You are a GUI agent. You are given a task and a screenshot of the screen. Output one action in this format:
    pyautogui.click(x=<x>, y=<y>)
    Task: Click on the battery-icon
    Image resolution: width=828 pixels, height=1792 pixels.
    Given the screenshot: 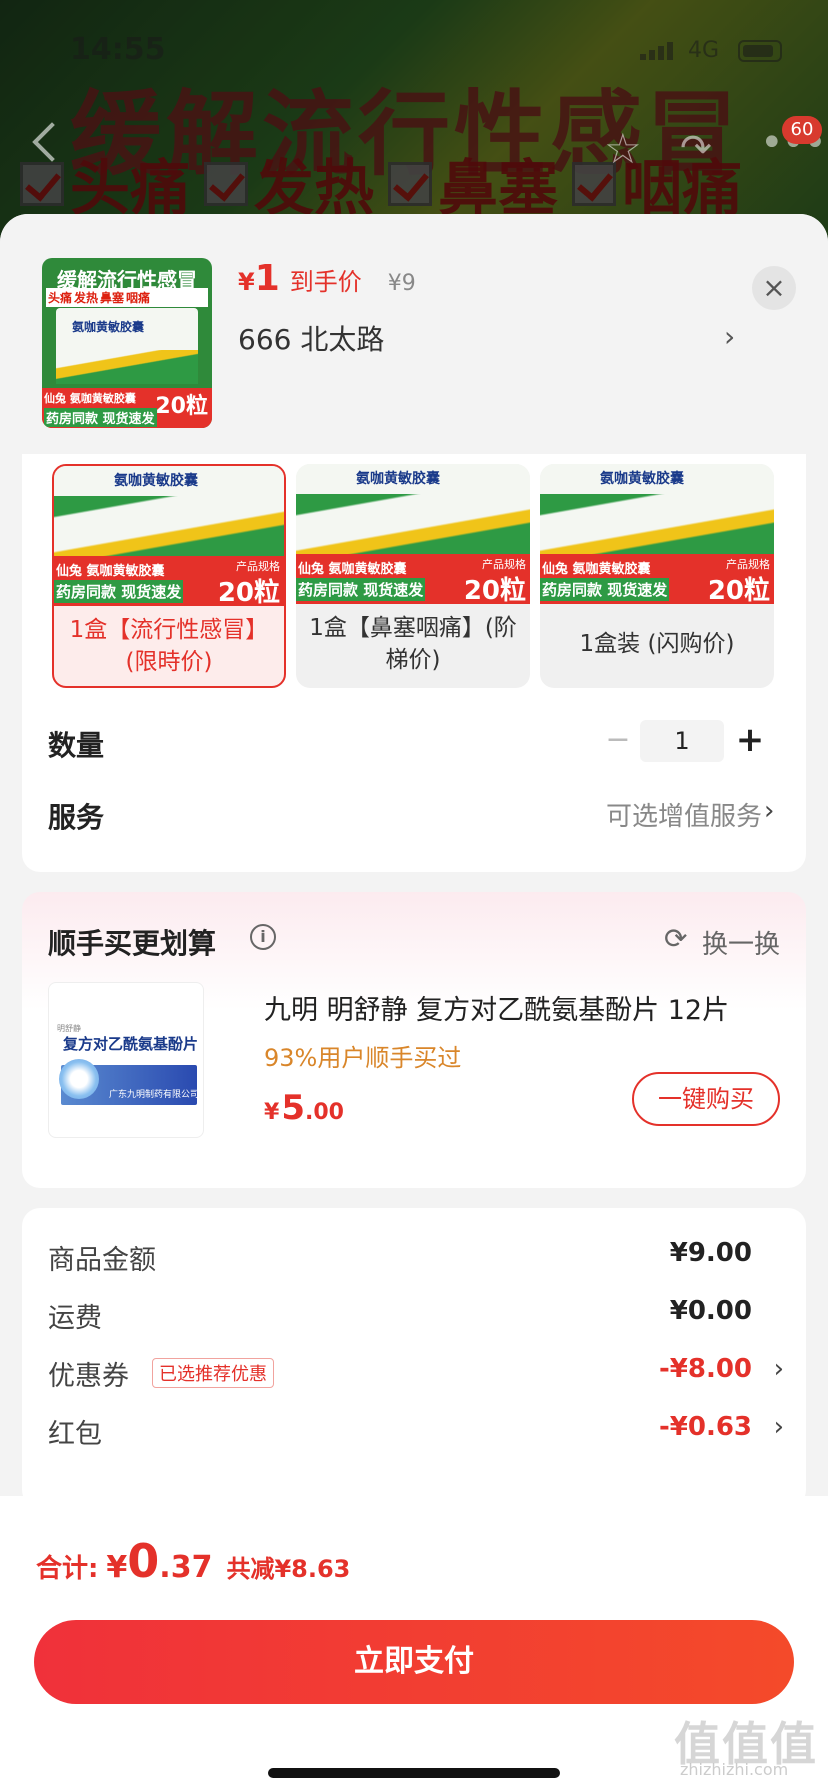 What is the action you would take?
    pyautogui.click(x=760, y=51)
    